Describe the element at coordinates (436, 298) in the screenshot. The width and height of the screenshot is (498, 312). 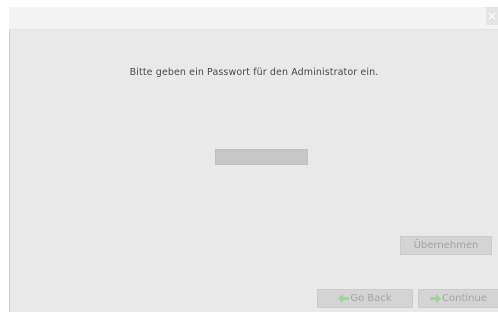
I see `arrow-right-icon` at that location.